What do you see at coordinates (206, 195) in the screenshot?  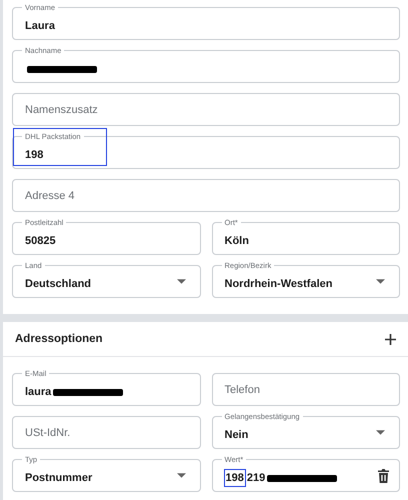 I see `input-field: Adresse 4` at bounding box center [206, 195].